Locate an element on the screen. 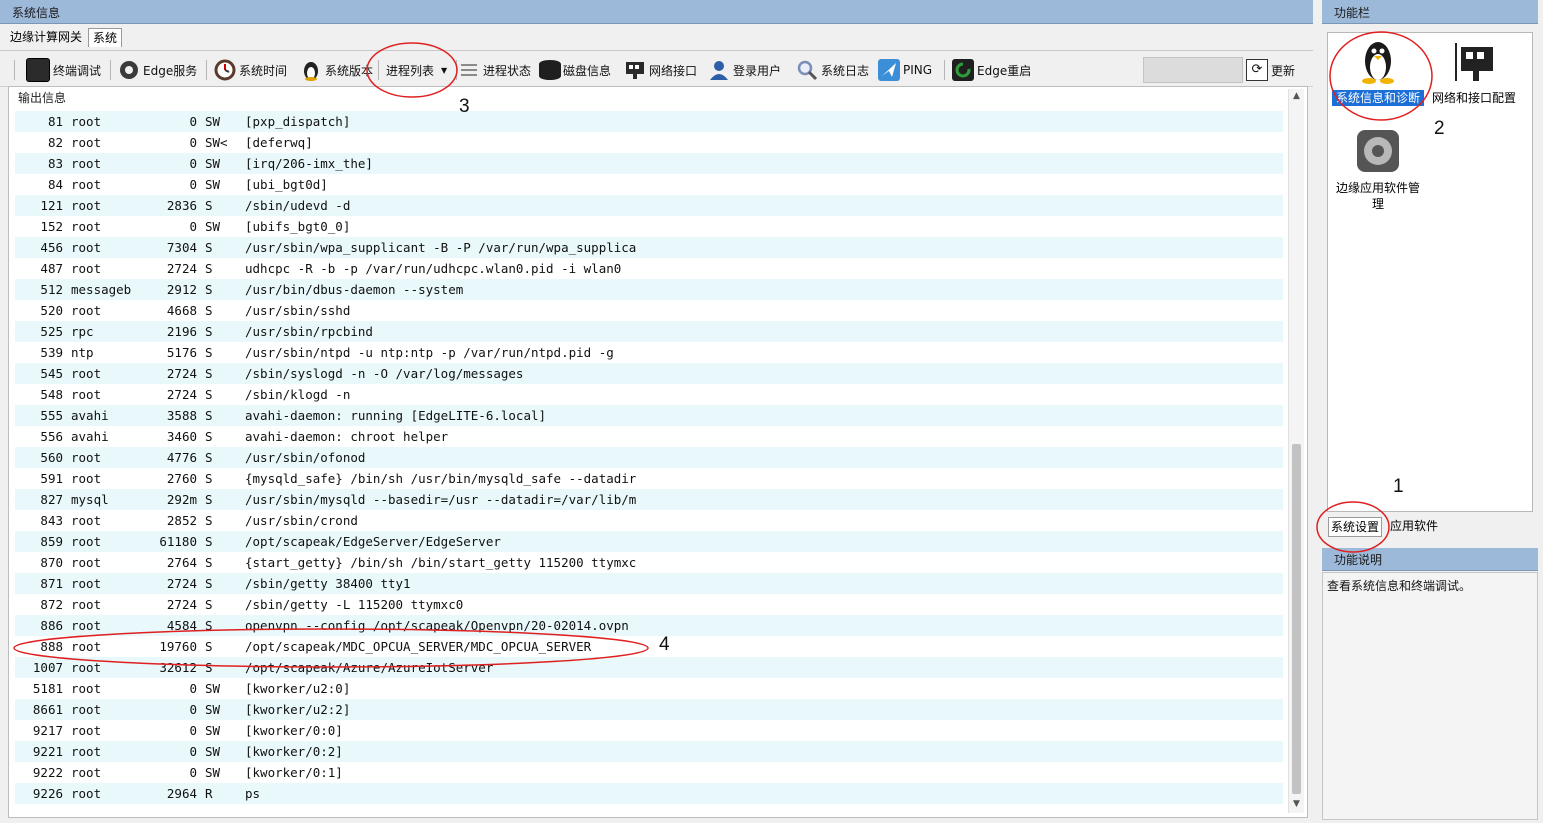 The width and height of the screenshot is (1543, 823). system-time-button: 系统时间 is located at coordinates (250, 70).